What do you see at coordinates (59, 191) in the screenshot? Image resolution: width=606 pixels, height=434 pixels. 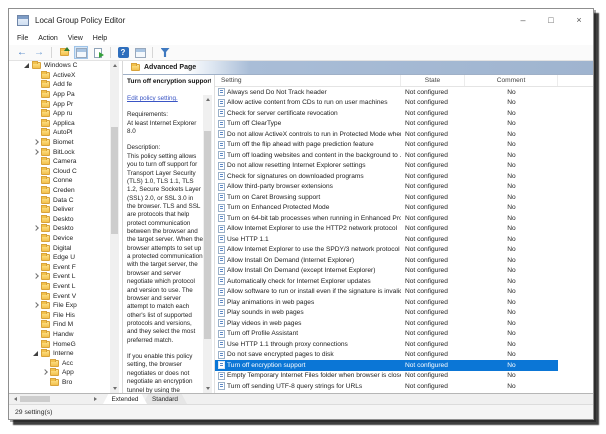 I see `tree-item: Creden` at bounding box center [59, 191].